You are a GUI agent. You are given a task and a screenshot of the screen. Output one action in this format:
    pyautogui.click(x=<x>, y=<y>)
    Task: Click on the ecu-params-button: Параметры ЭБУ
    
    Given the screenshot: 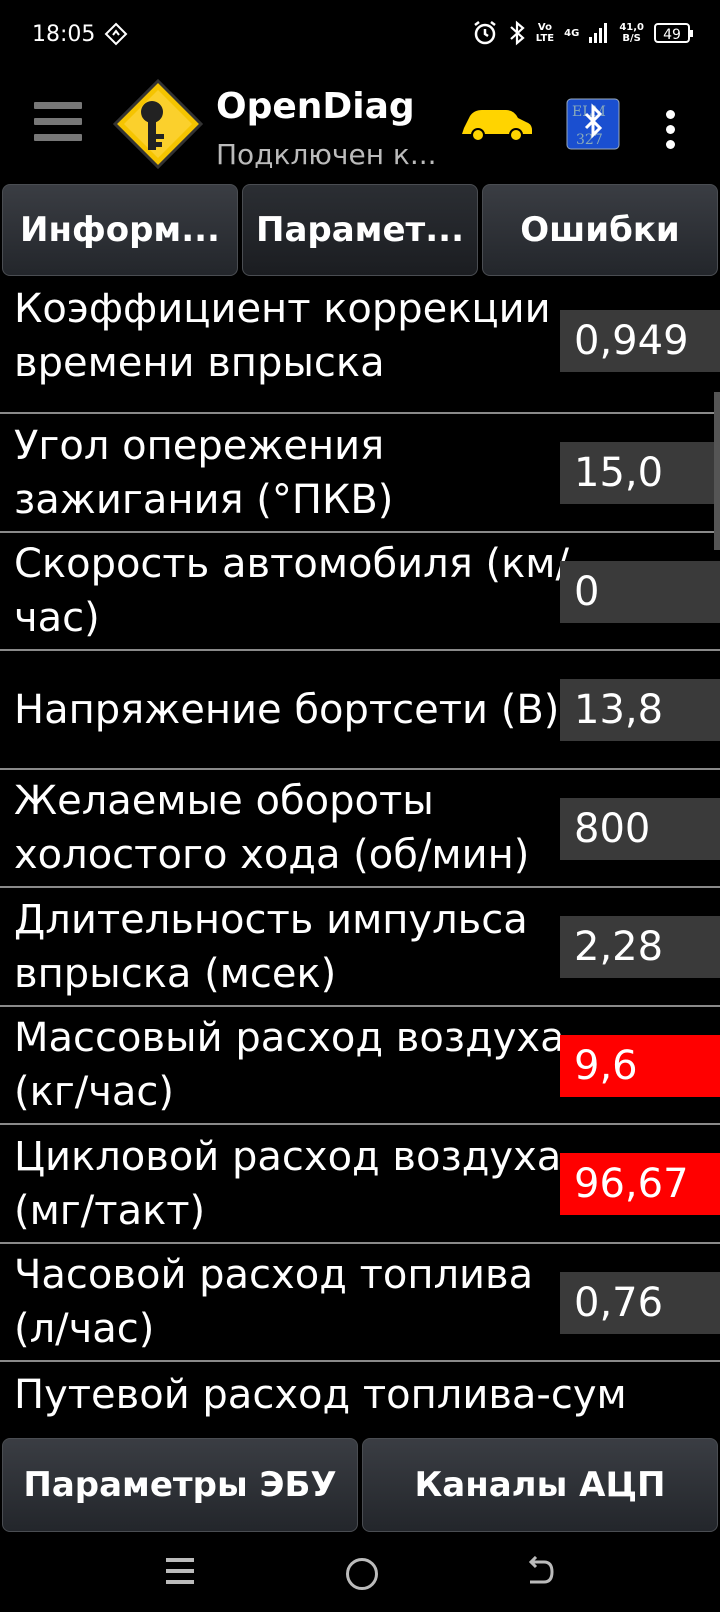 What is the action you would take?
    pyautogui.click(x=180, y=1485)
    